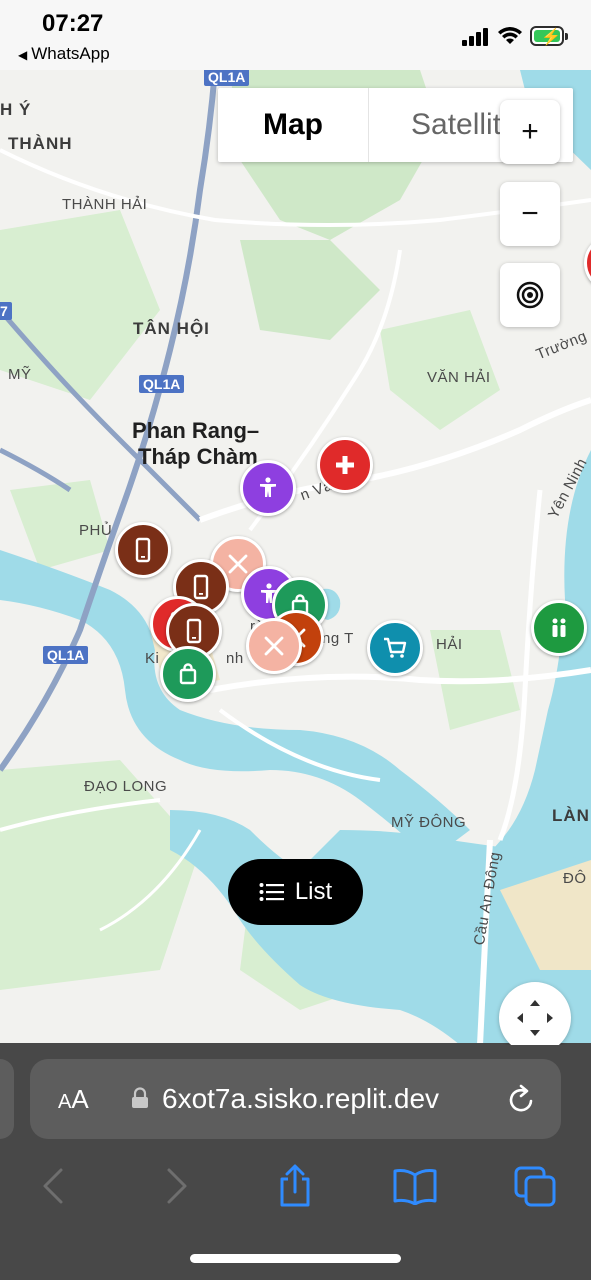  I want to click on address-bar: AA 6xot7a.sisko.replit.dev, so click(295, 1099).